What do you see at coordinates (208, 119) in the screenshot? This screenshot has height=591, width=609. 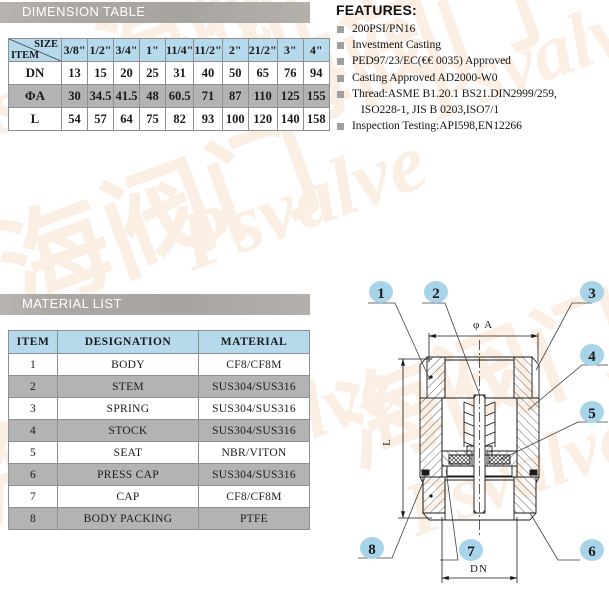 I see `dimension-cell: 93` at bounding box center [208, 119].